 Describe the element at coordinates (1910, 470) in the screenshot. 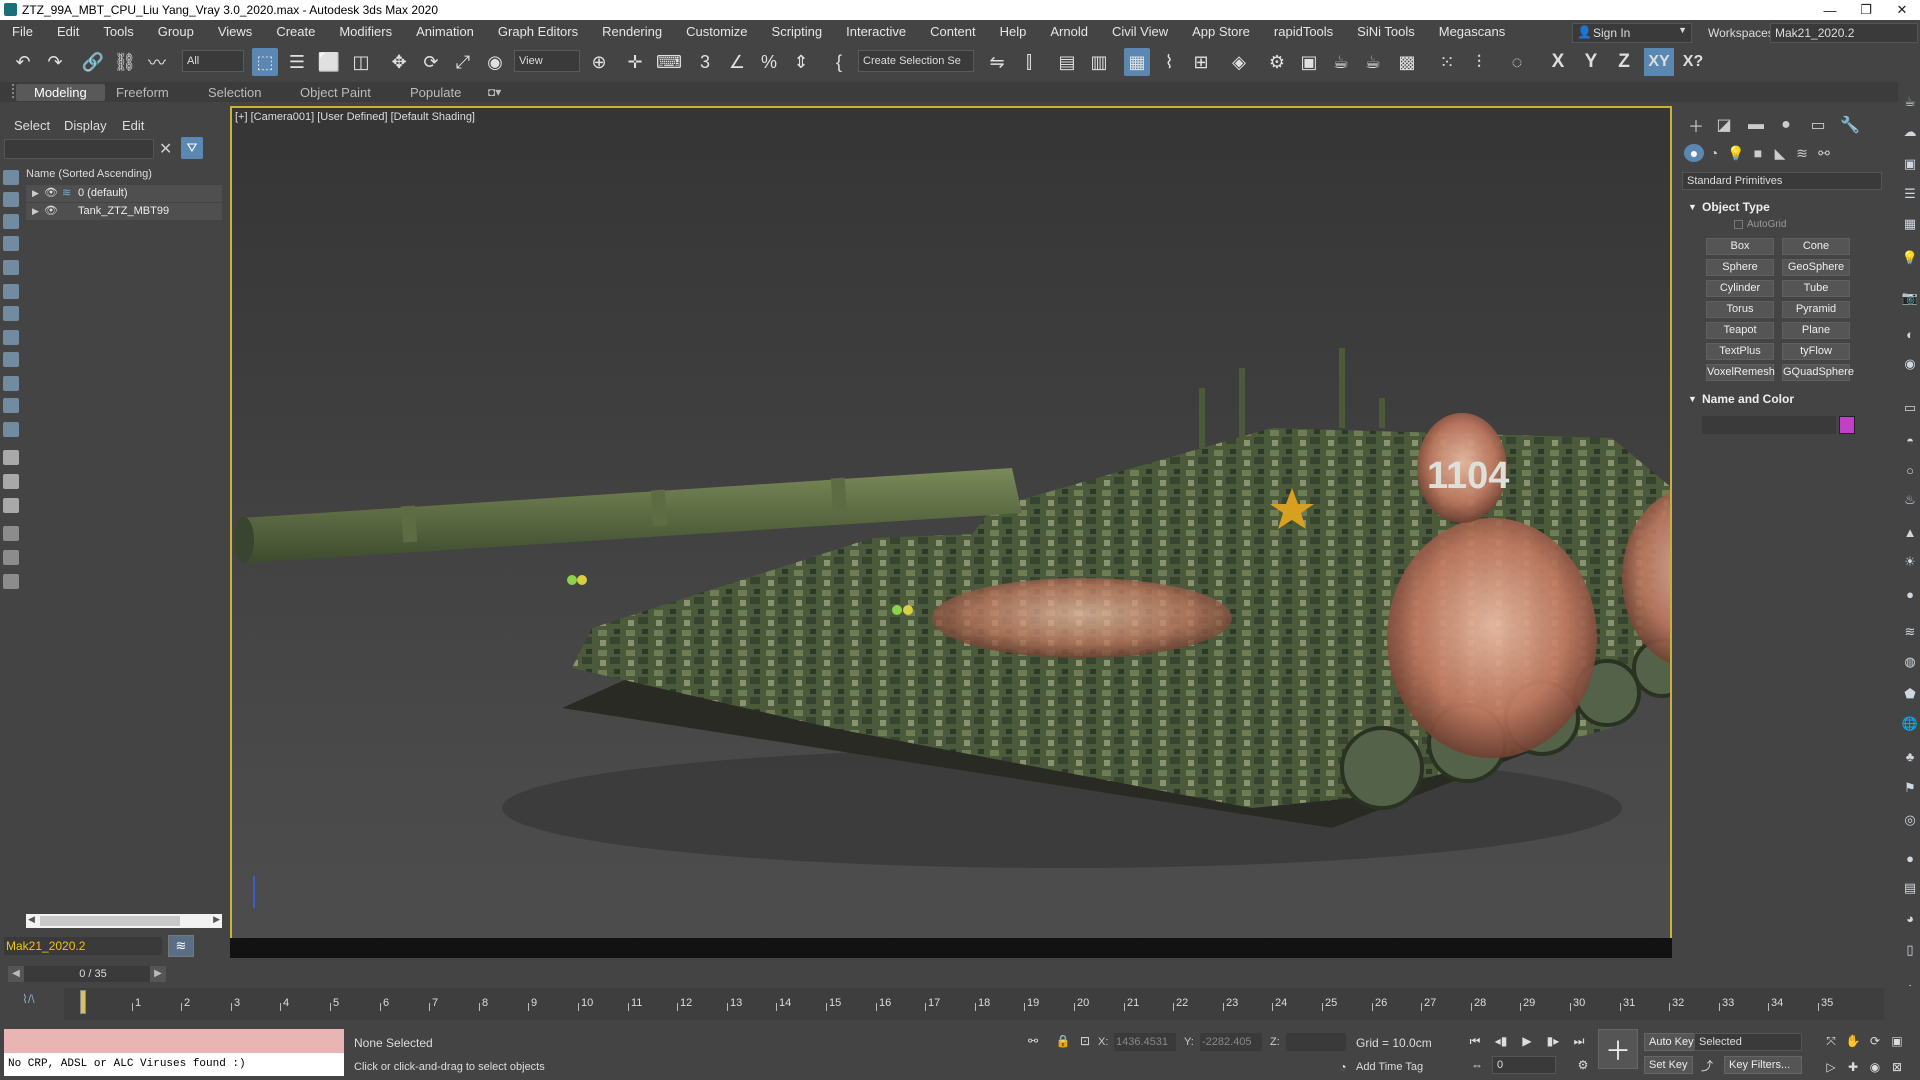

I see `sphere-white-icon: ○` at that location.